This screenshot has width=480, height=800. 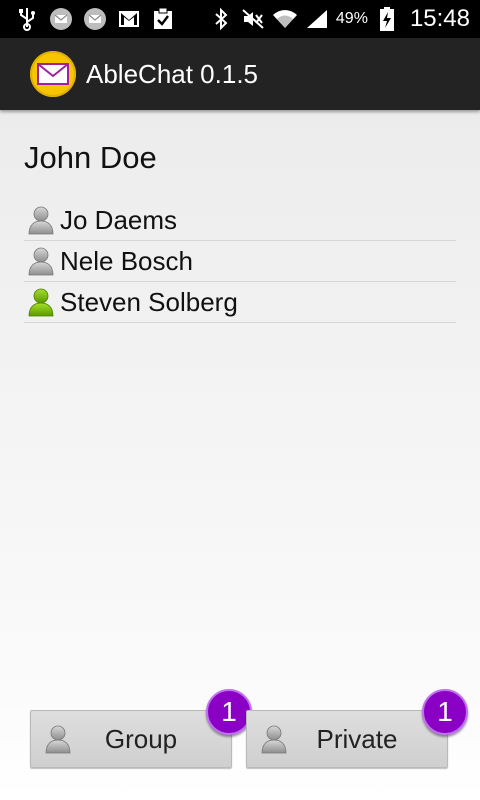 I want to click on group-button: Group, so click(x=131, y=739).